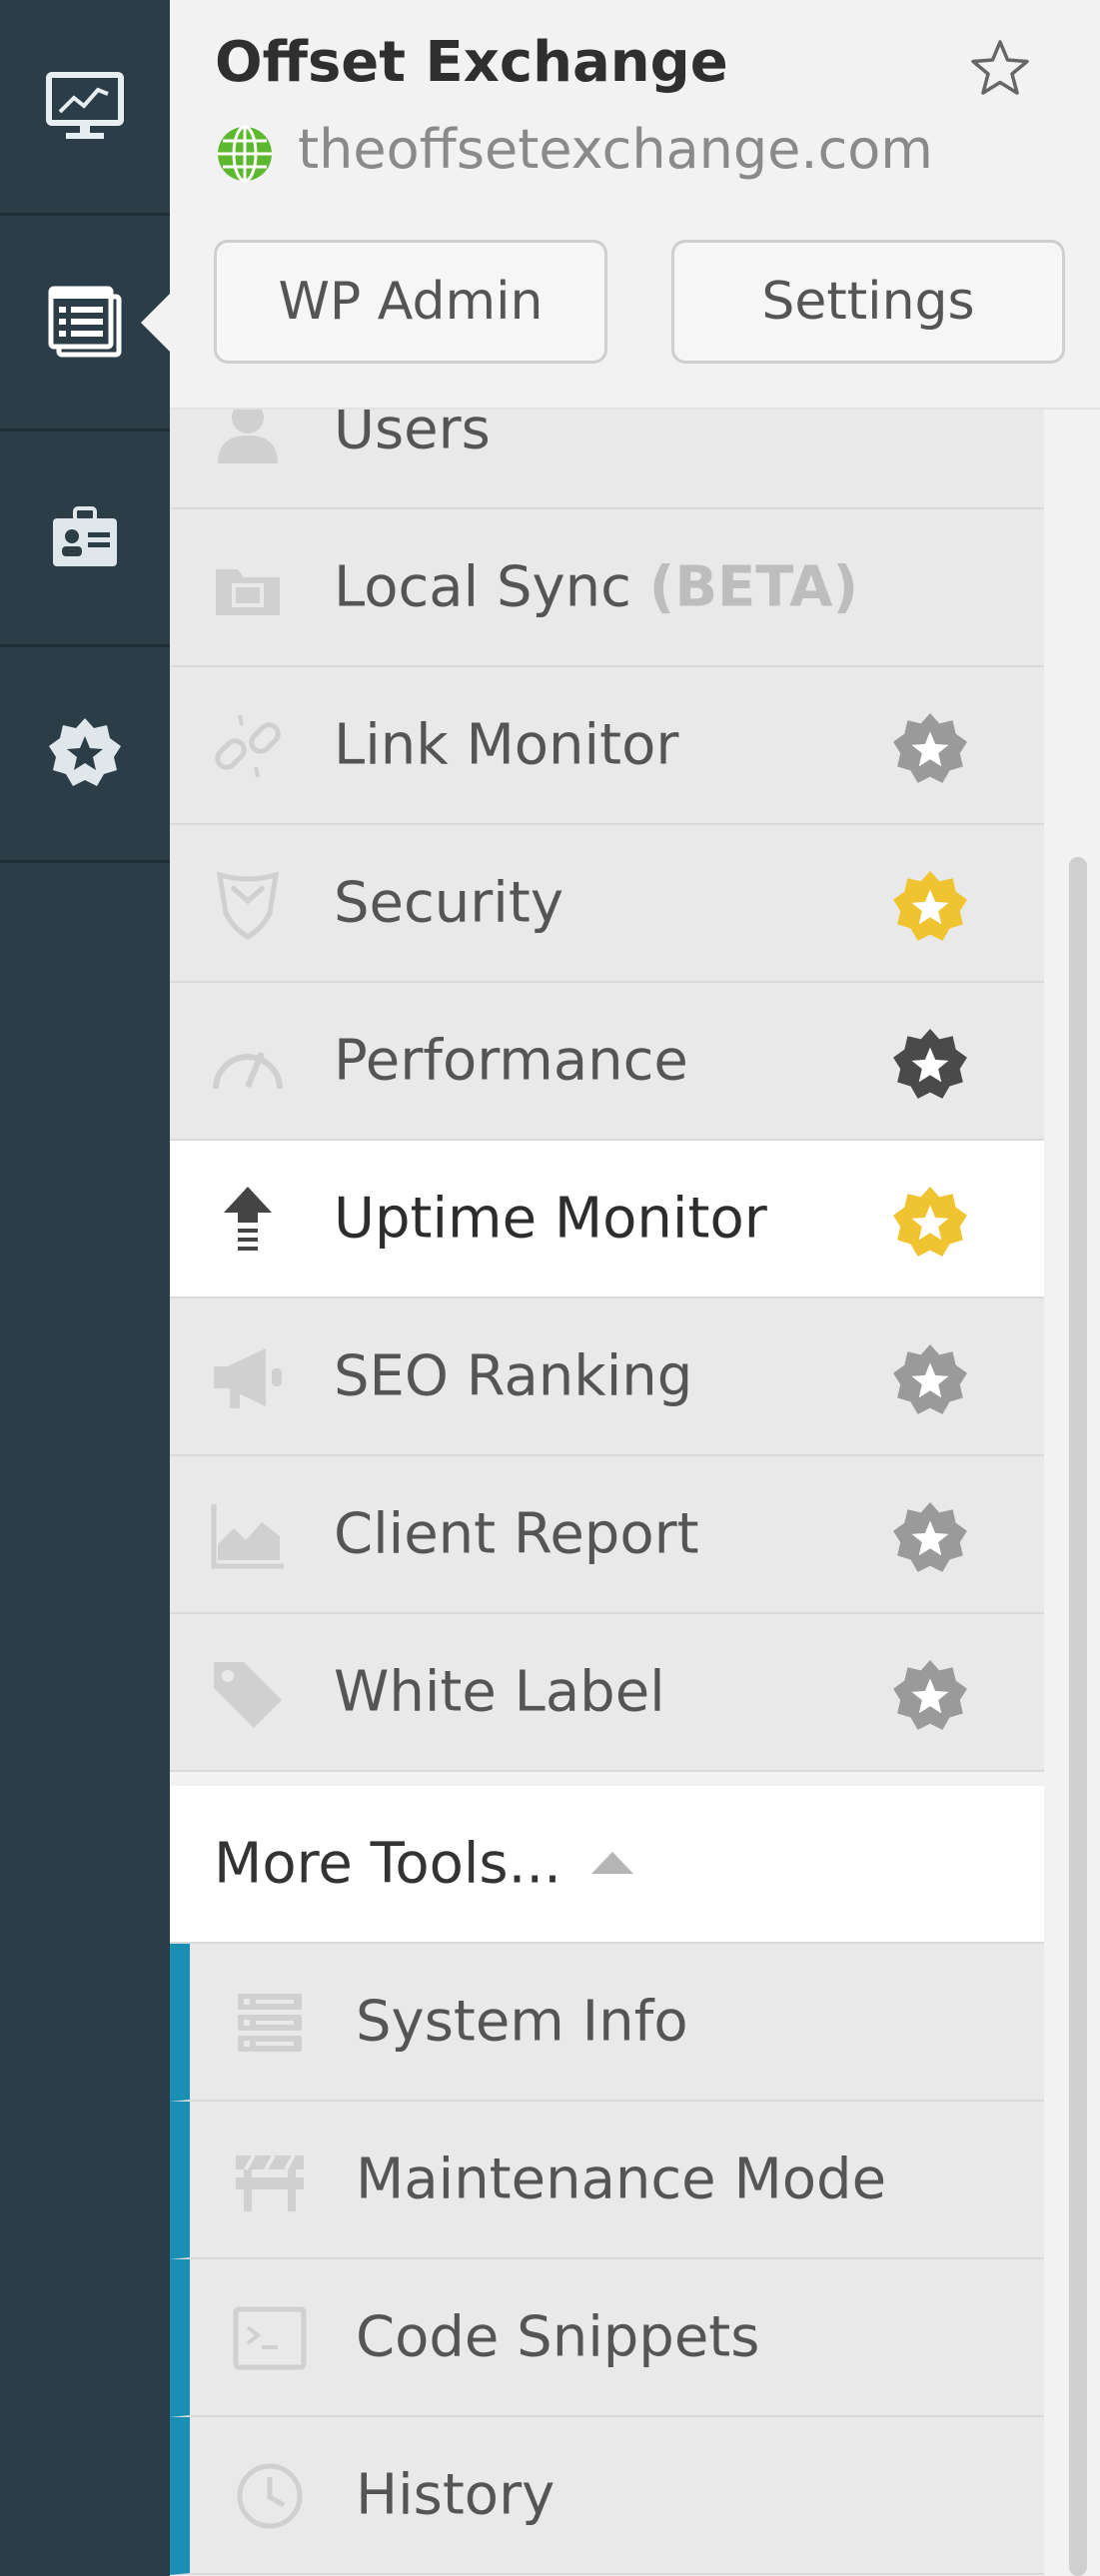  I want to click on favorite-star-icon, so click(1000, 68).